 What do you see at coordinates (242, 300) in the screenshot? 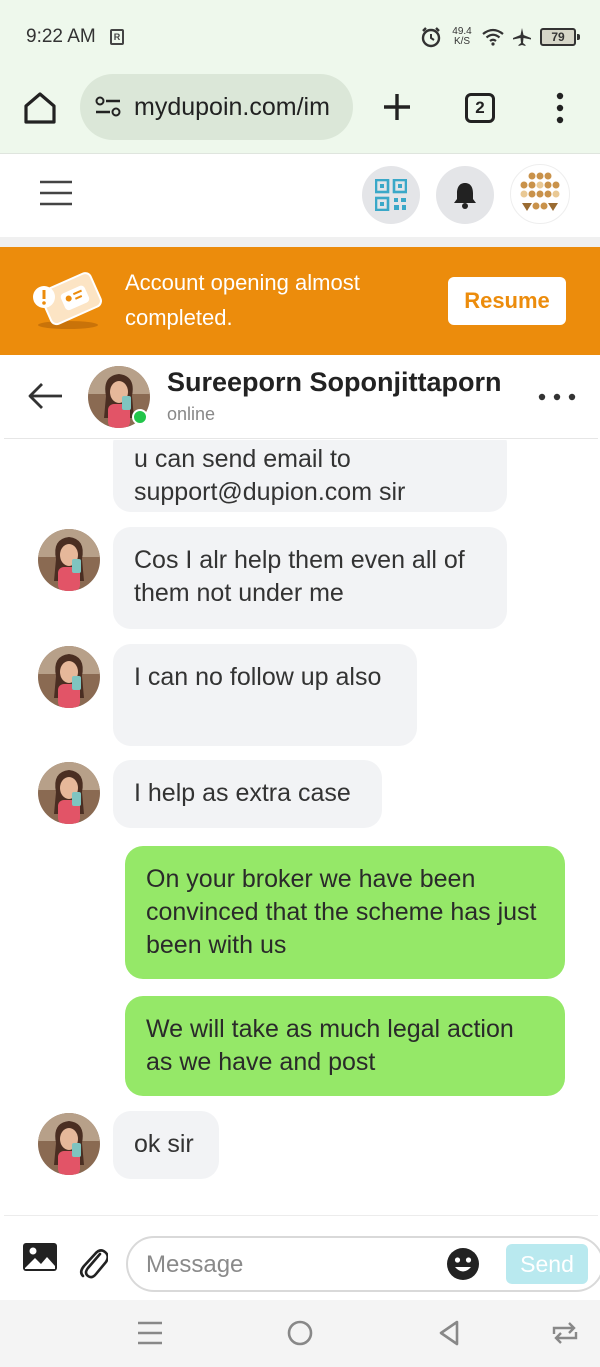
I see `banner-message: Account opening almost completed.` at bounding box center [242, 300].